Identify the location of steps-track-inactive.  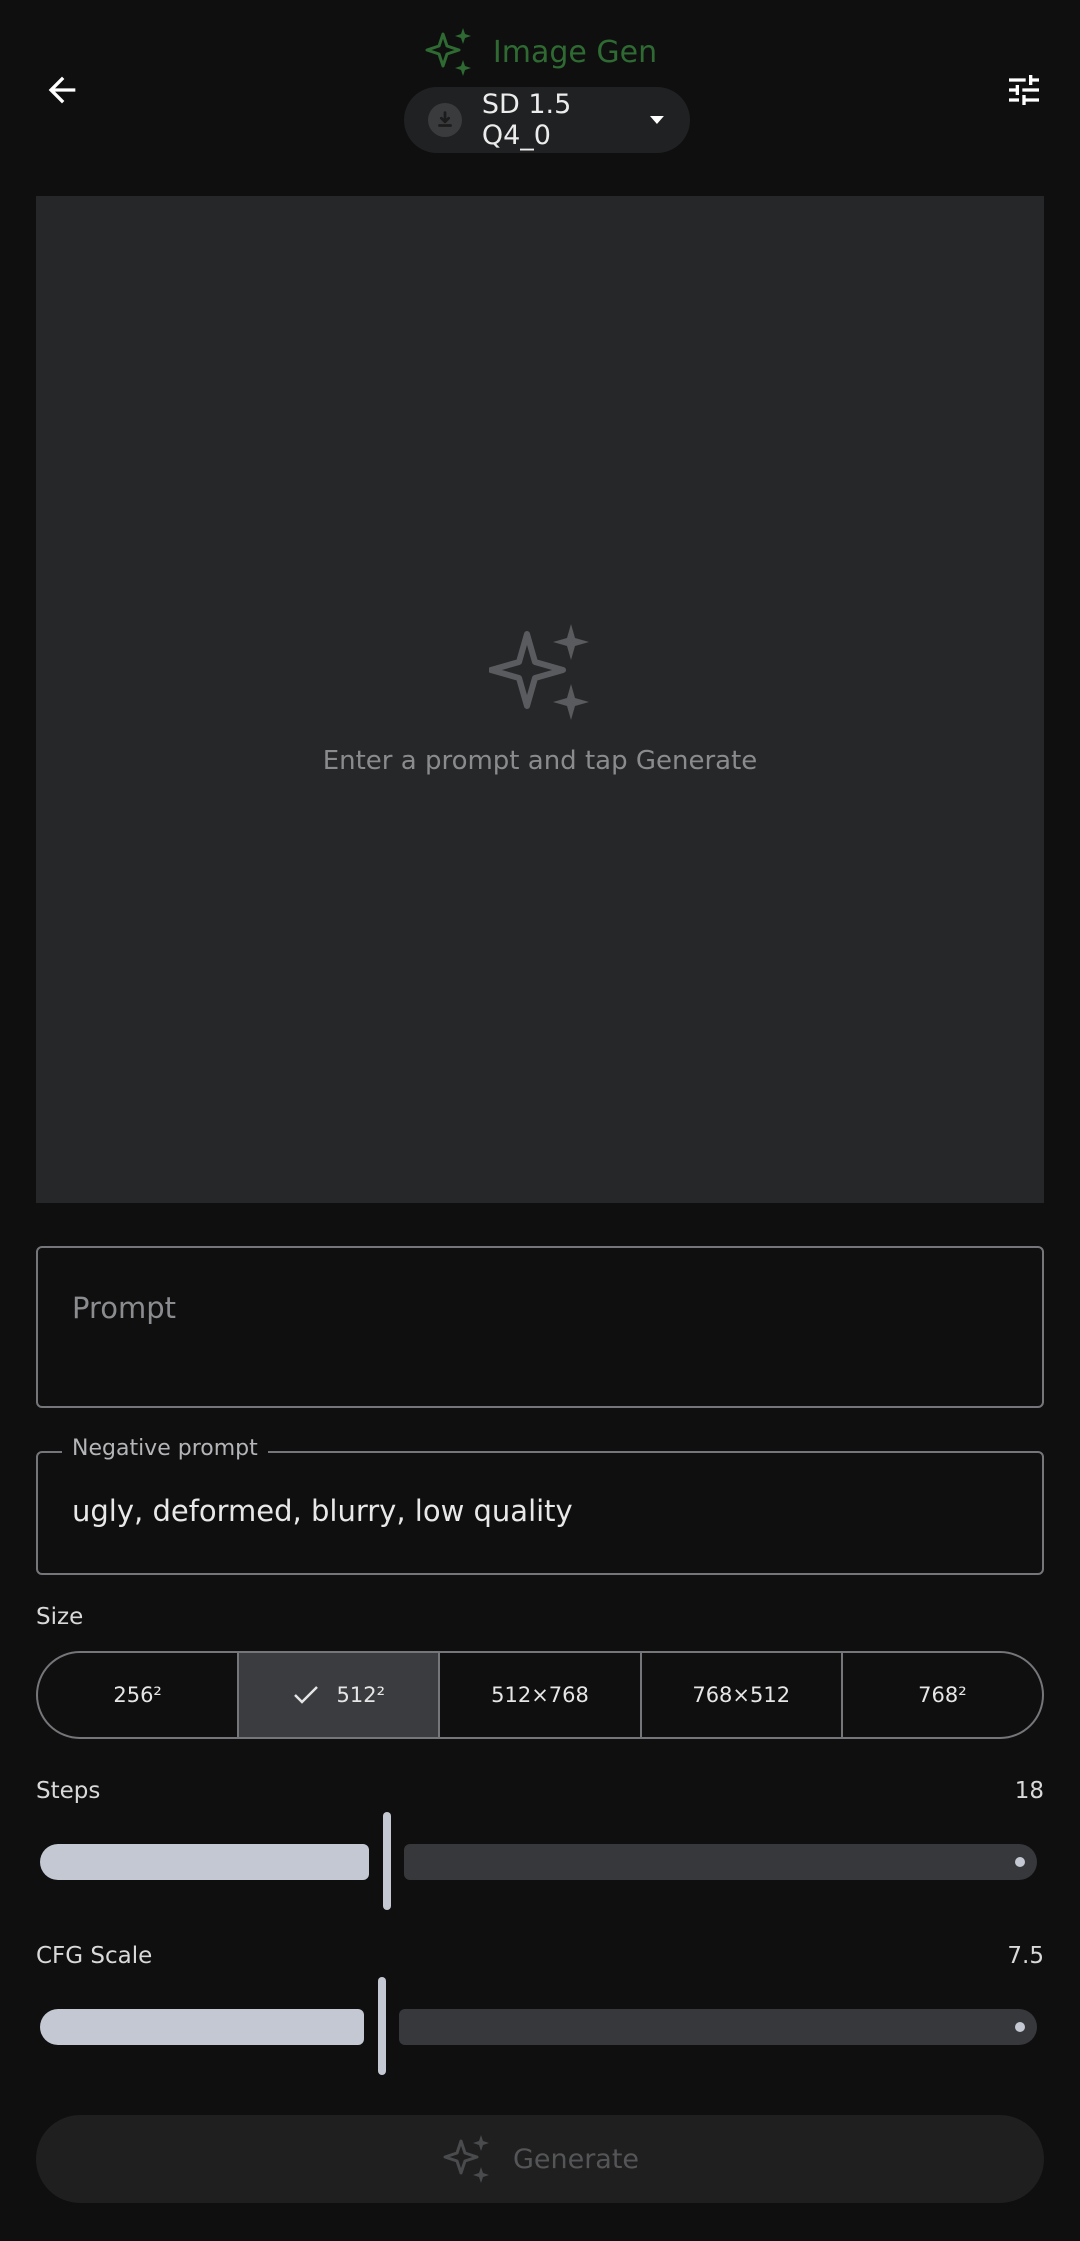
(720, 1862).